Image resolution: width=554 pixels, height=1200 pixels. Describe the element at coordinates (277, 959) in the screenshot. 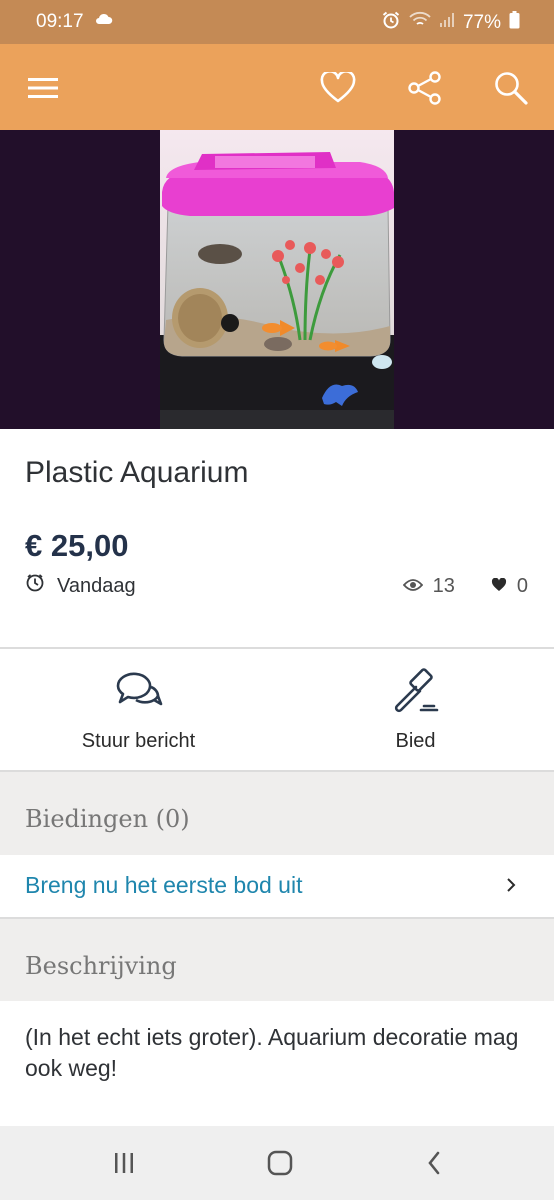

I see `description-section-header: Beschrijving` at that location.